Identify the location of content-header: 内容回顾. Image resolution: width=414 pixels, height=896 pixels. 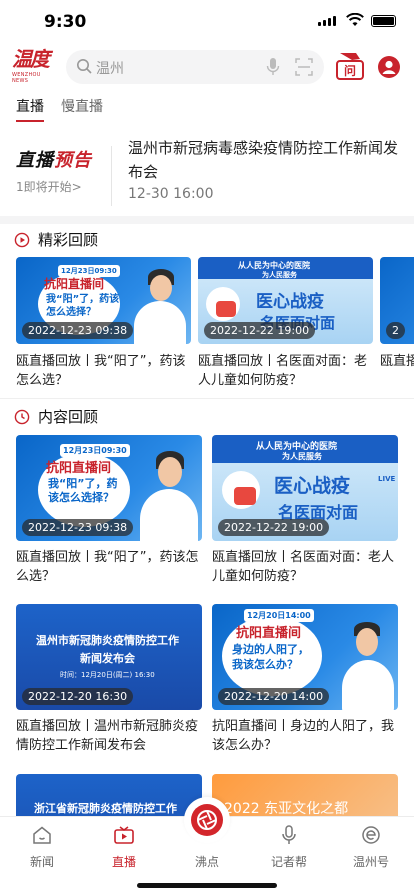
(56, 416).